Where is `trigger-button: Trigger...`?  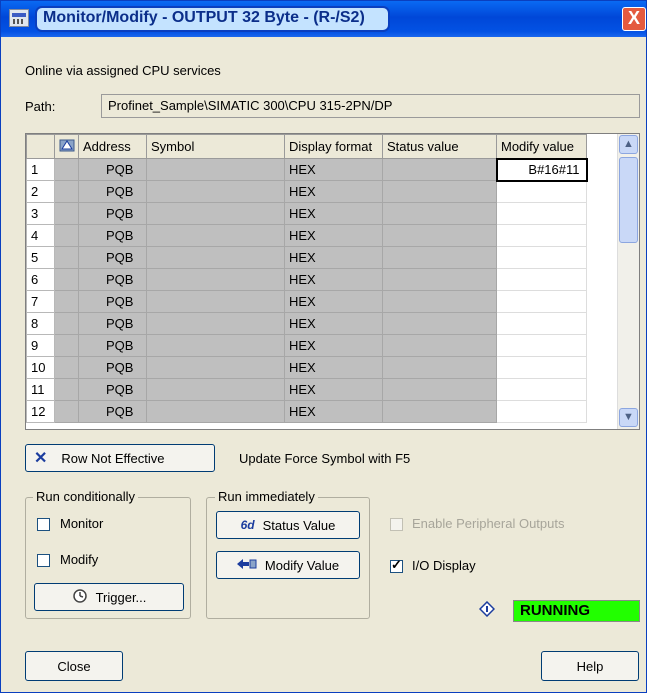
trigger-button: Trigger... is located at coordinates (109, 597).